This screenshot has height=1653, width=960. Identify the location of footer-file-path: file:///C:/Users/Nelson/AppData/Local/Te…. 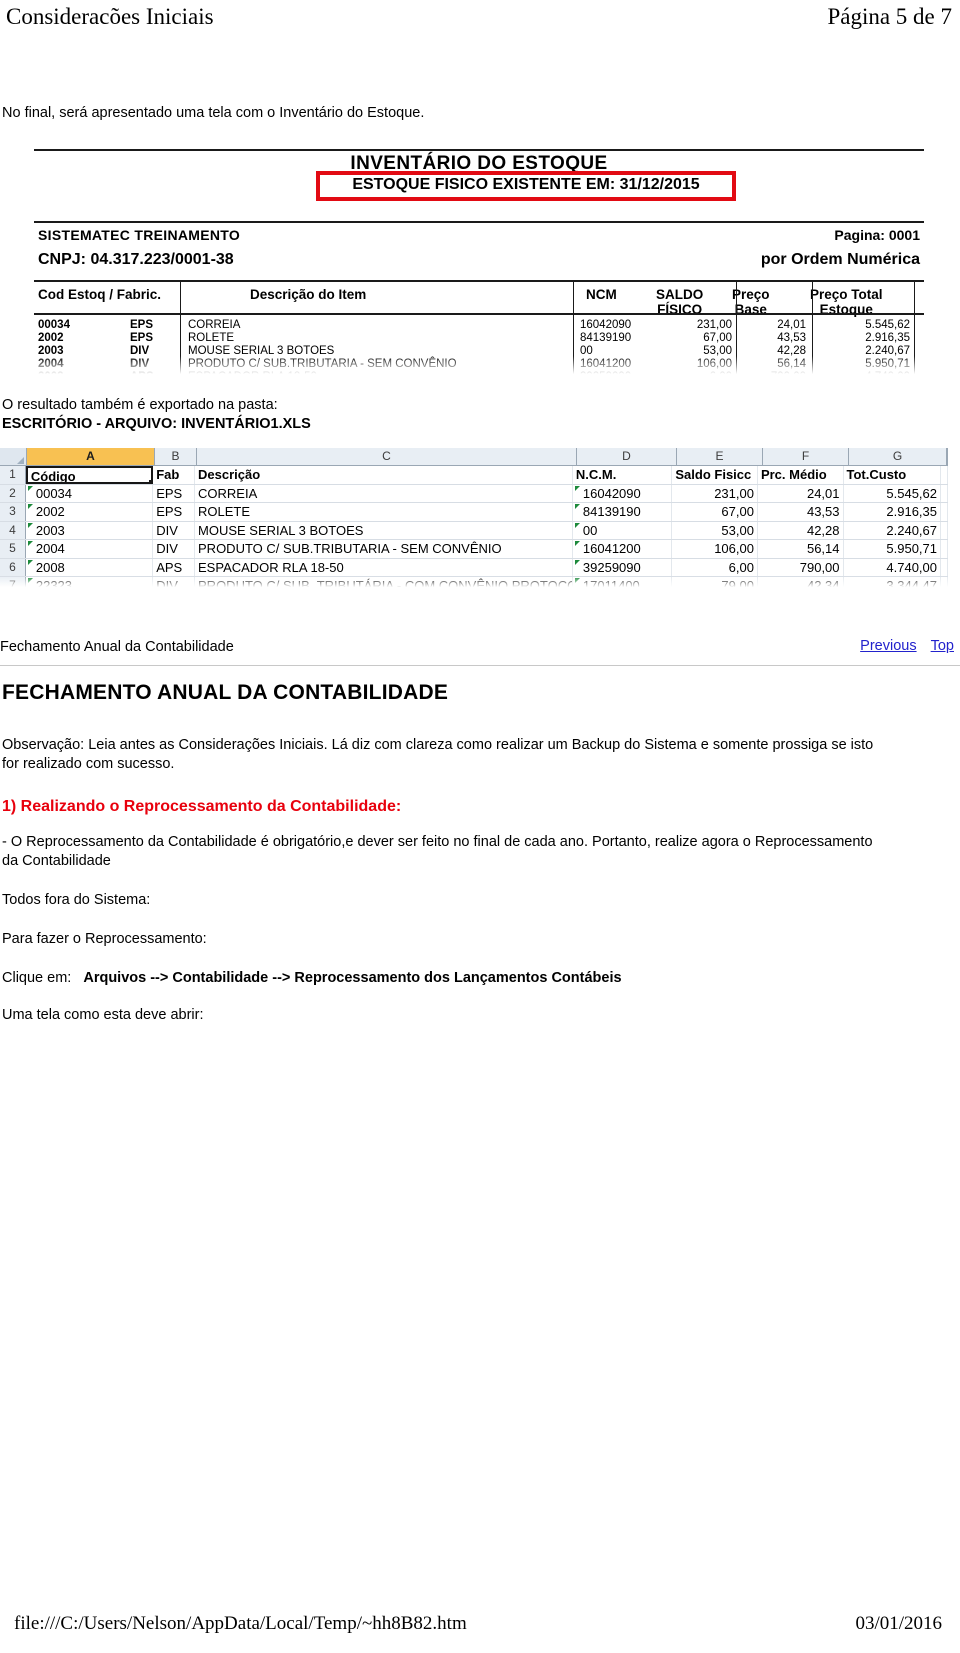
(240, 1623).